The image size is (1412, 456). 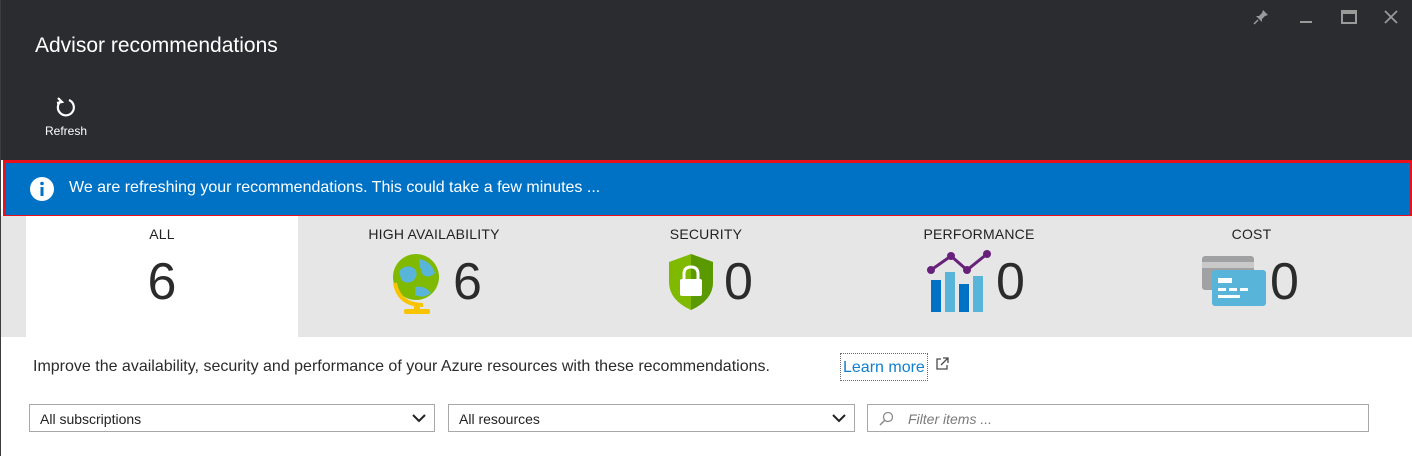 I want to click on subscriptions-dropdown: All subscriptions, so click(x=232, y=418).